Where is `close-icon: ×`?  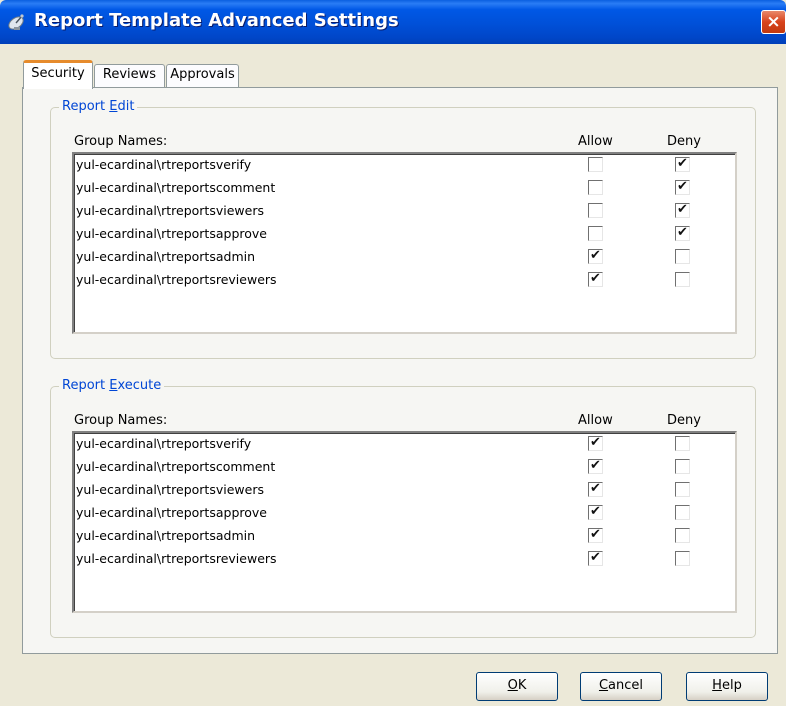
close-icon: × is located at coordinates (773, 22).